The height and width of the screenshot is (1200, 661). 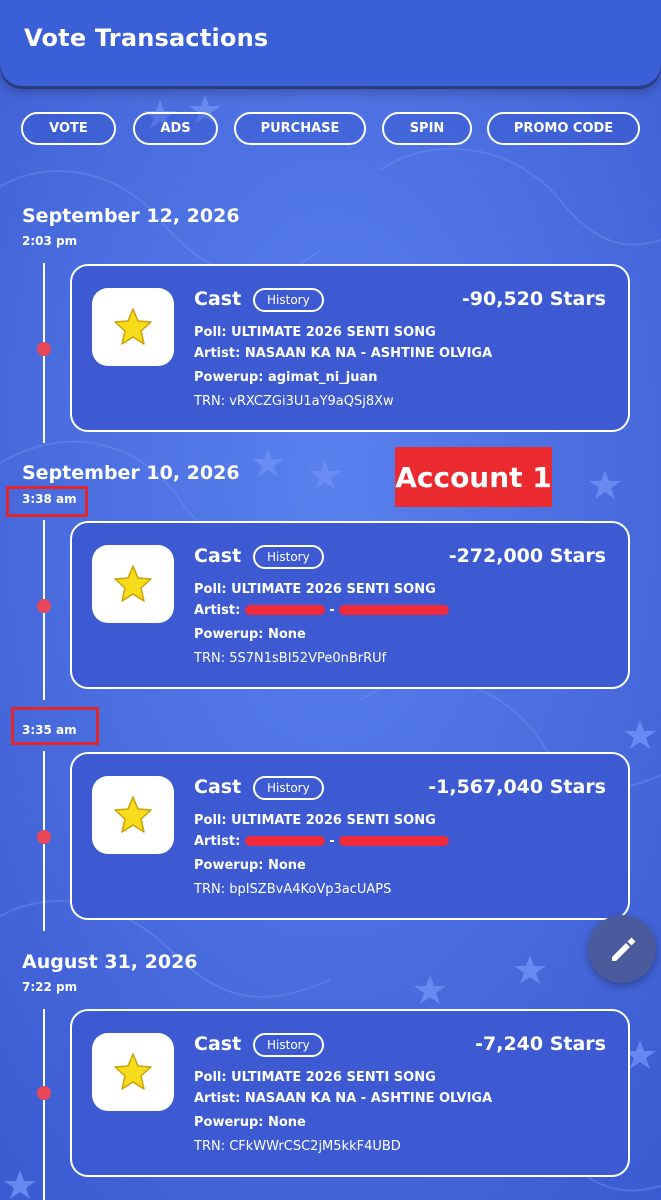 What do you see at coordinates (131, 473) in the screenshot?
I see `date-header: September 10, 2026` at bounding box center [131, 473].